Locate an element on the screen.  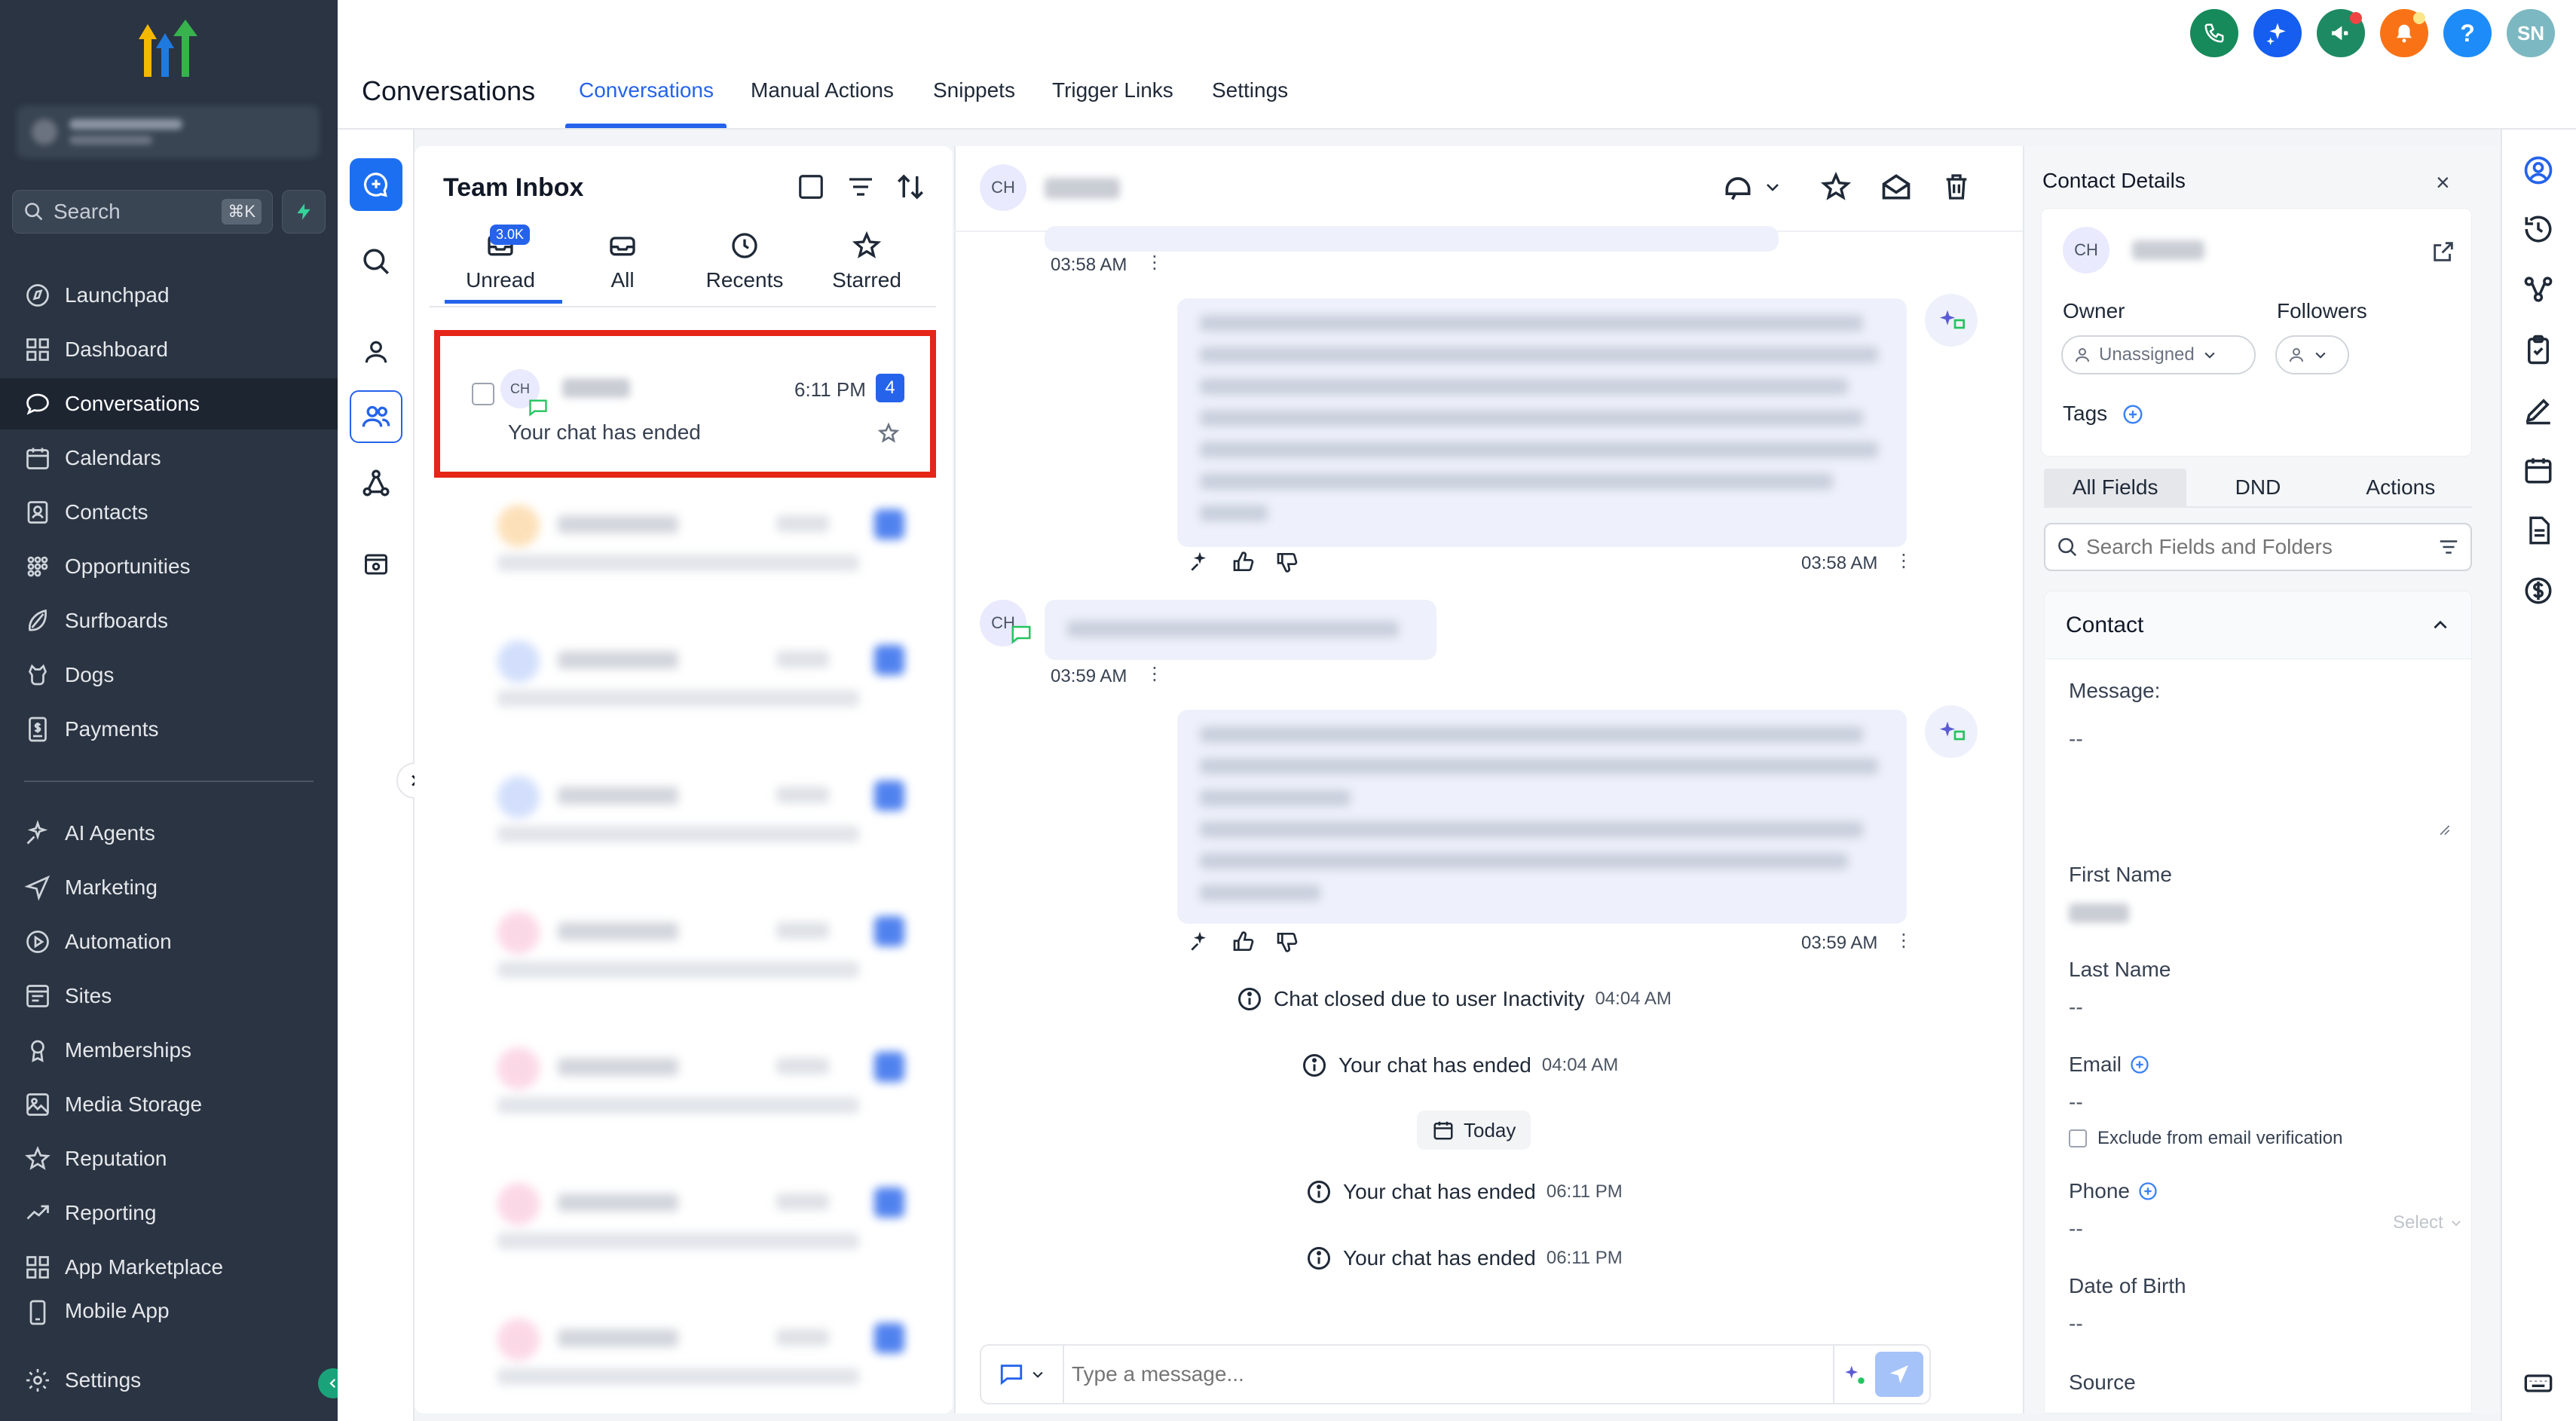
tab-trigger-links: Trigger Links is located at coordinates (1112, 90).